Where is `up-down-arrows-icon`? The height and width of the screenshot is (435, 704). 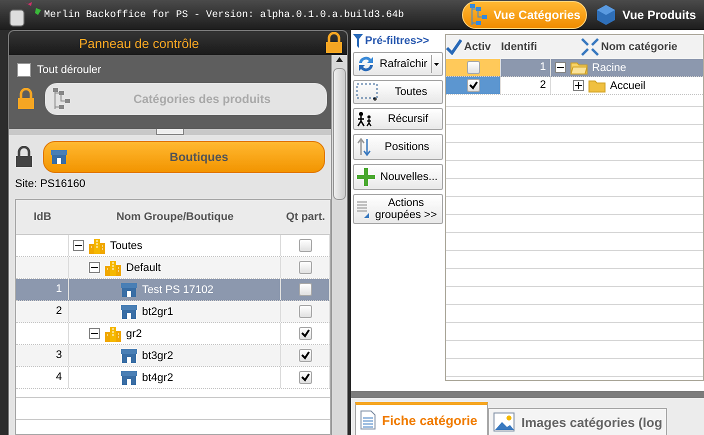 up-down-arrows-icon is located at coordinates (364, 147).